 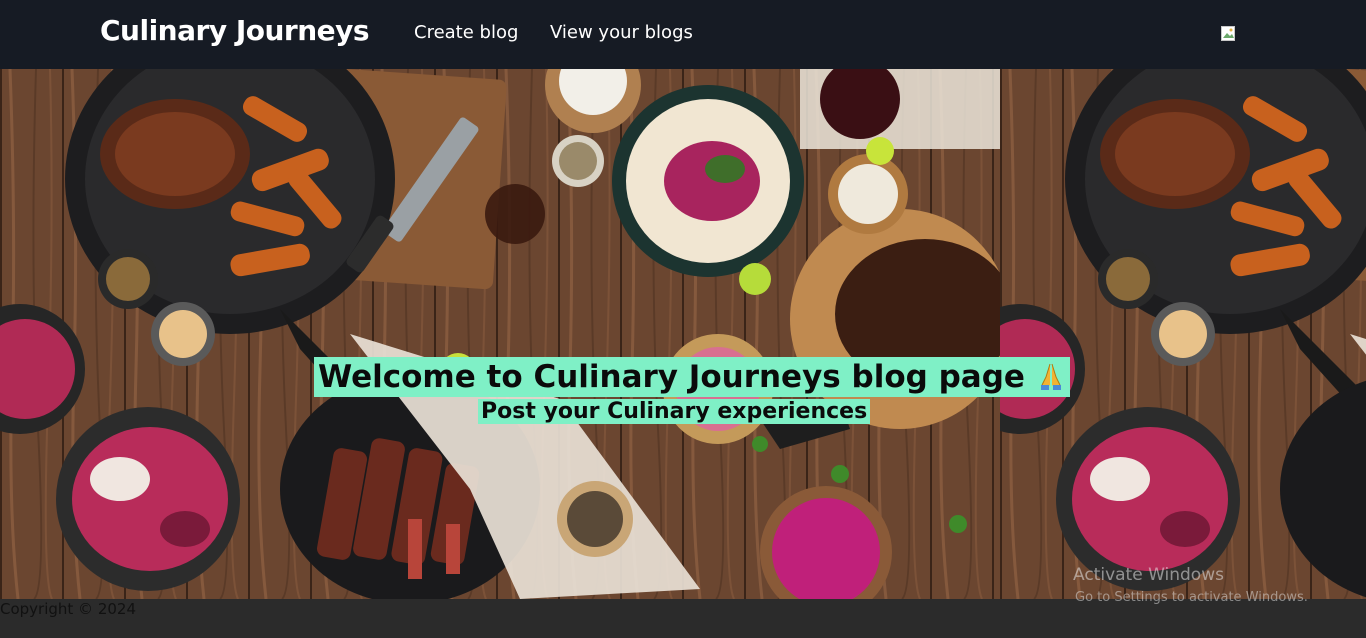 I want to click on hero-subtitle-highlight: Post your Culinary experiences, so click(x=674, y=411).